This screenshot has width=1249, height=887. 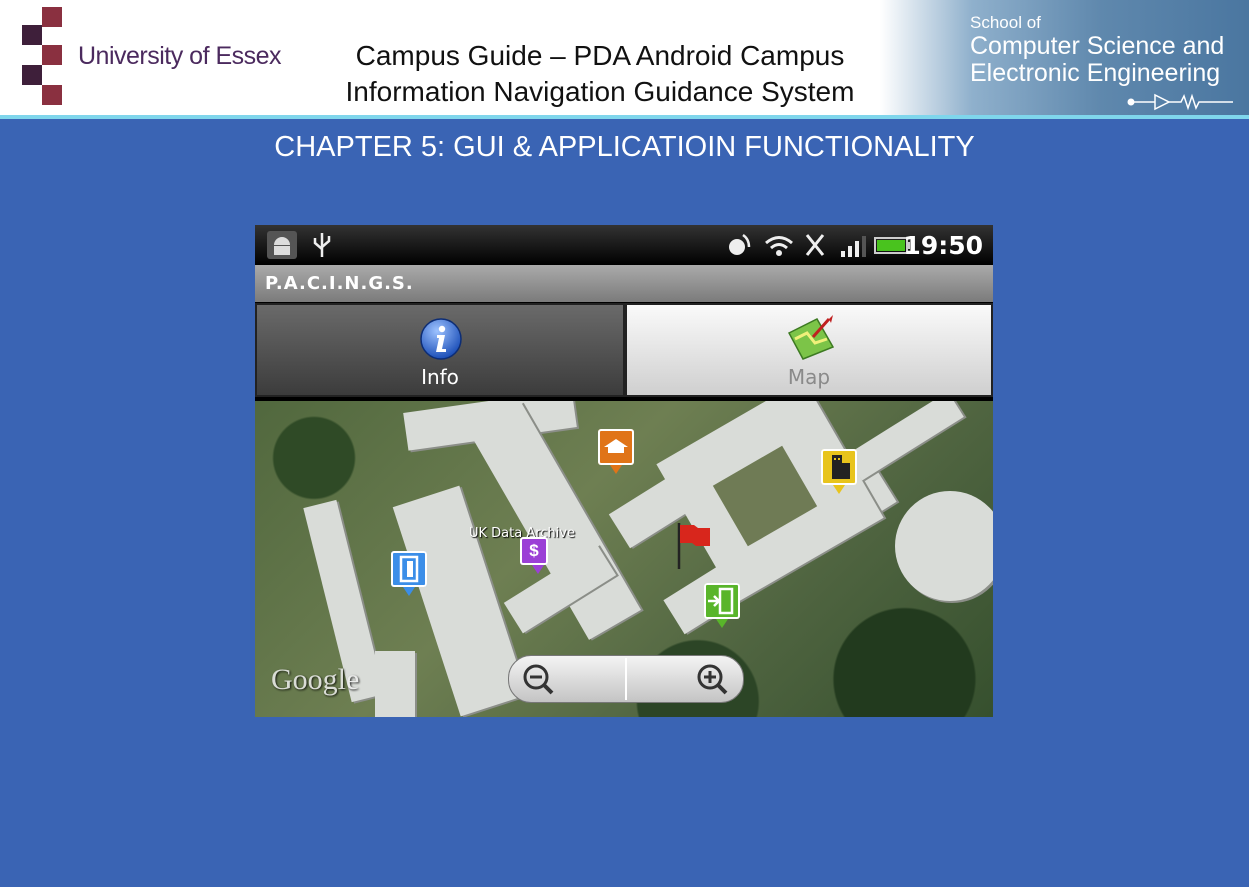 What do you see at coordinates (811, 337) in the screenshot?
I see `map-icon` at bounding box center [811, 337].